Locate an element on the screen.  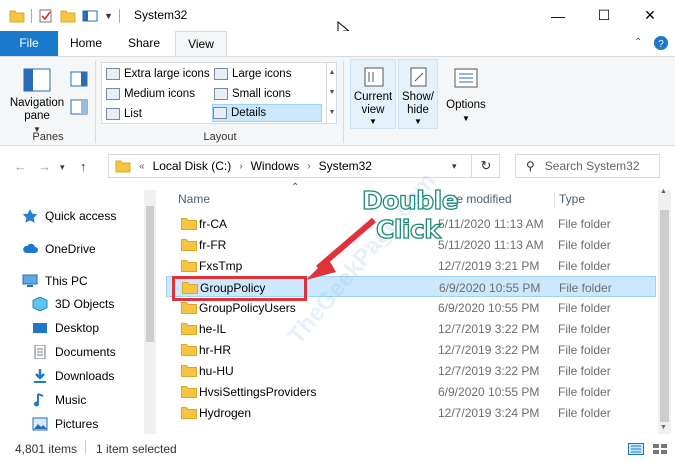
tab-view: View is located at coordinates (201, 43).